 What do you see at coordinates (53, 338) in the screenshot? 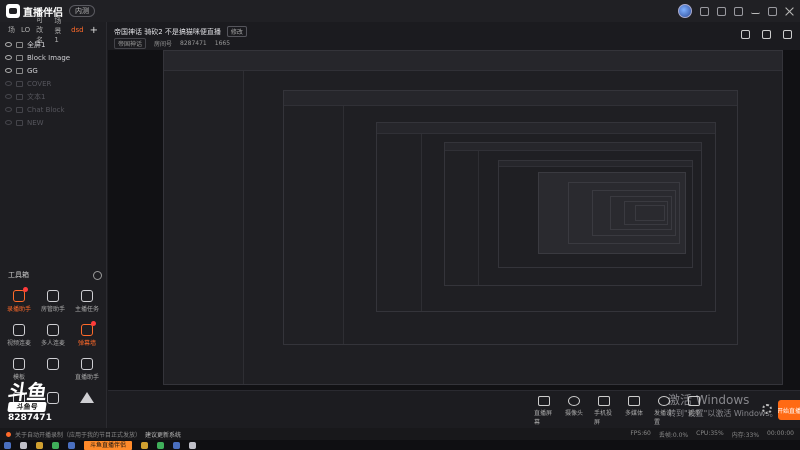
I see `tool-multi-mic: 多人连麦` at bounding box center [53, 338].